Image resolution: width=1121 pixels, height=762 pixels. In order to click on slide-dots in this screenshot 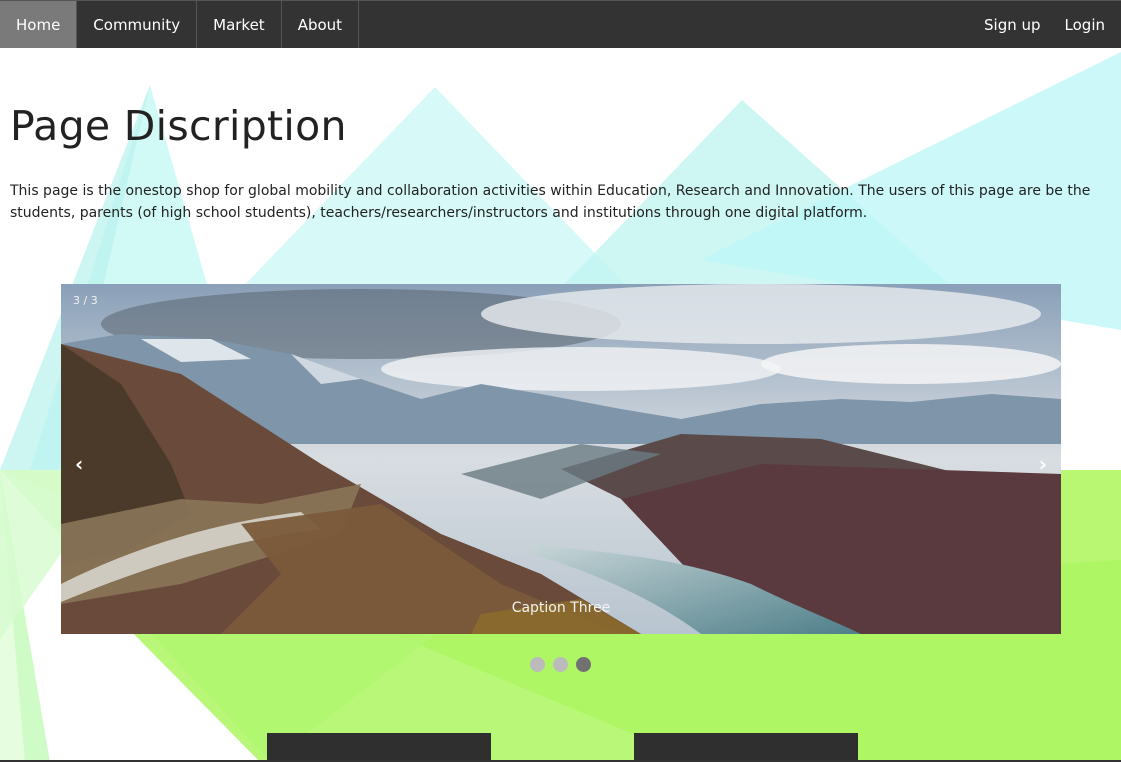, I will do `click(560, 664)`.